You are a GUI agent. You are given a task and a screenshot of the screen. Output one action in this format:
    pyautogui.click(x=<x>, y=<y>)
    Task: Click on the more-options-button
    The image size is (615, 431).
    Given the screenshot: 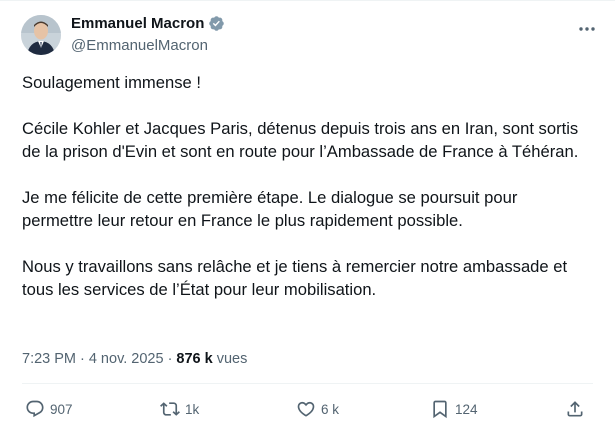 What is the action you would take?
    pyautogui.click(x=587, y=29)
    